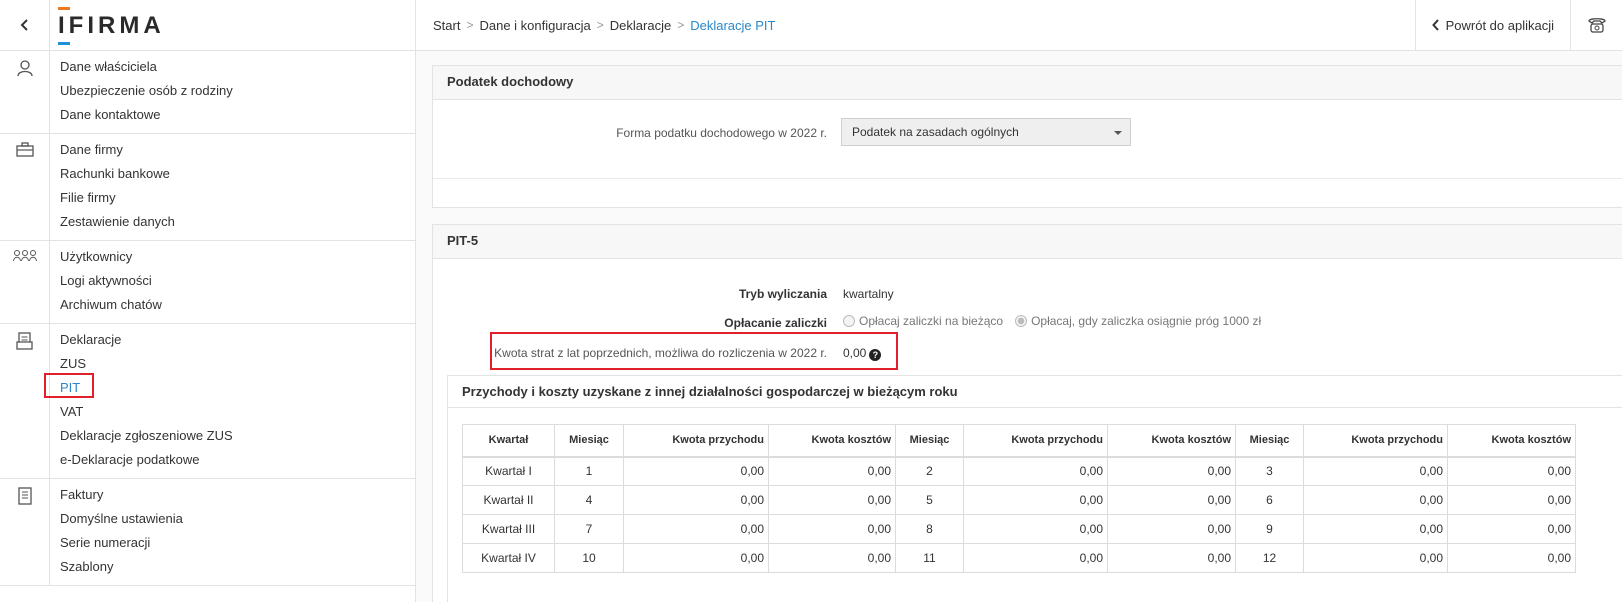  Describe the element at coordinates (24, 149) in the screenshot. I see `briefcase-icon` at that location.